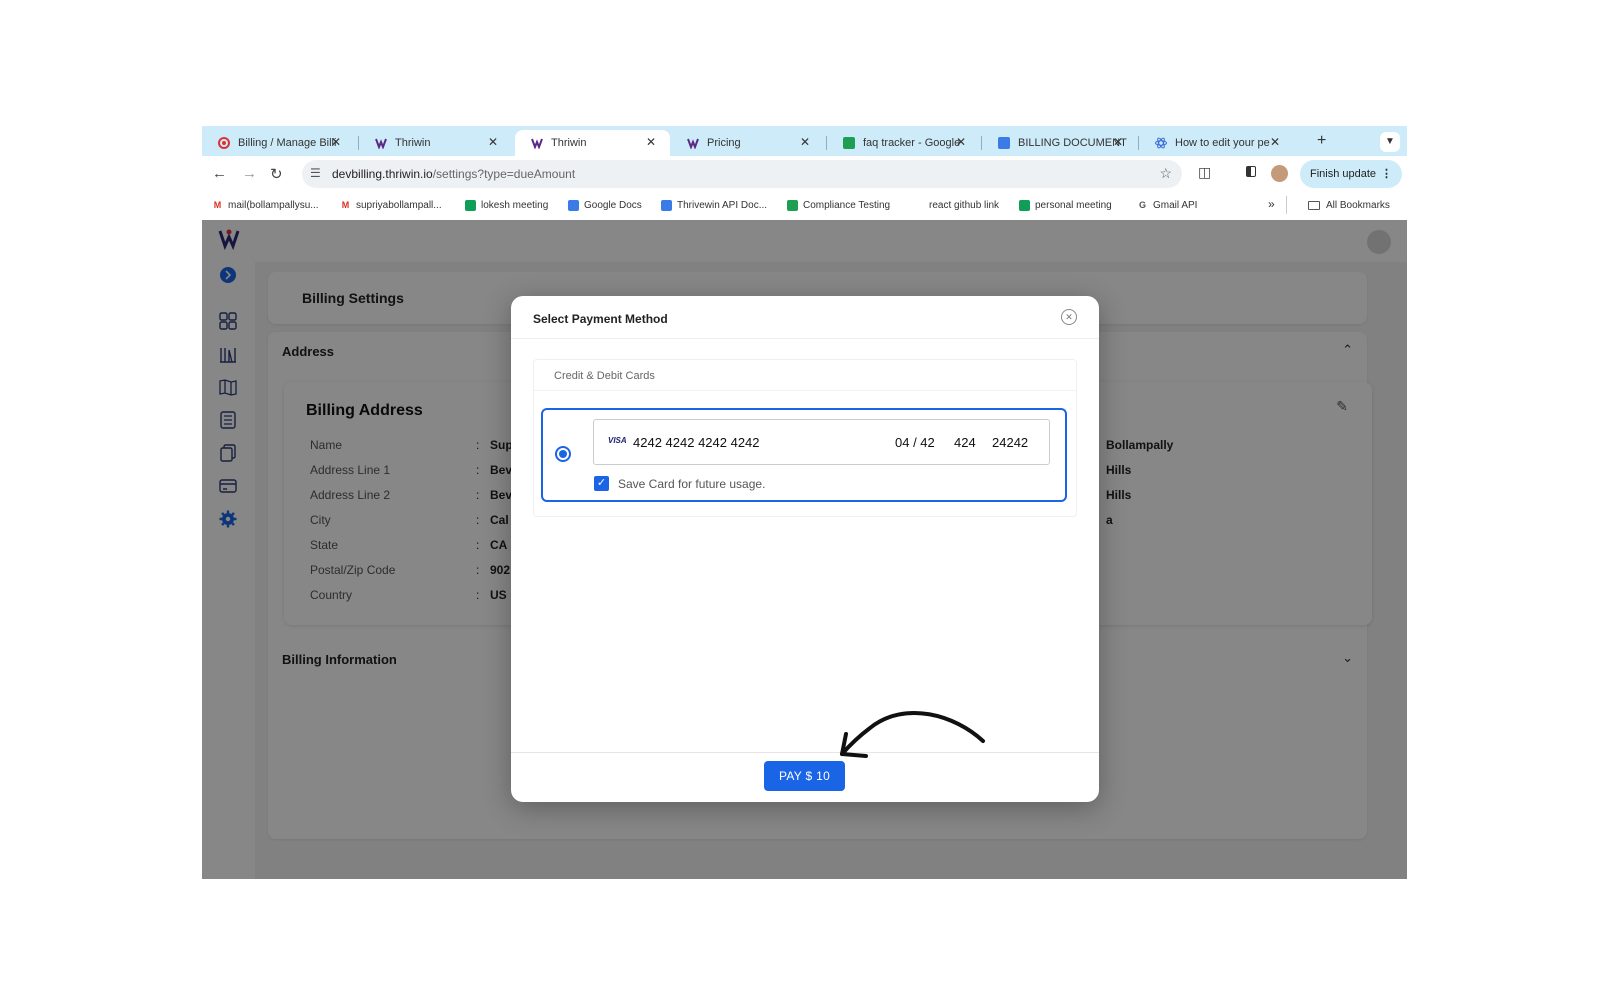 The width and height of the screenshot is (1600, 1000). What do you see at coordinates (912, 734) in the screenshot?
I see `annotation-arrow-icon` at bounding box center [912, 734].